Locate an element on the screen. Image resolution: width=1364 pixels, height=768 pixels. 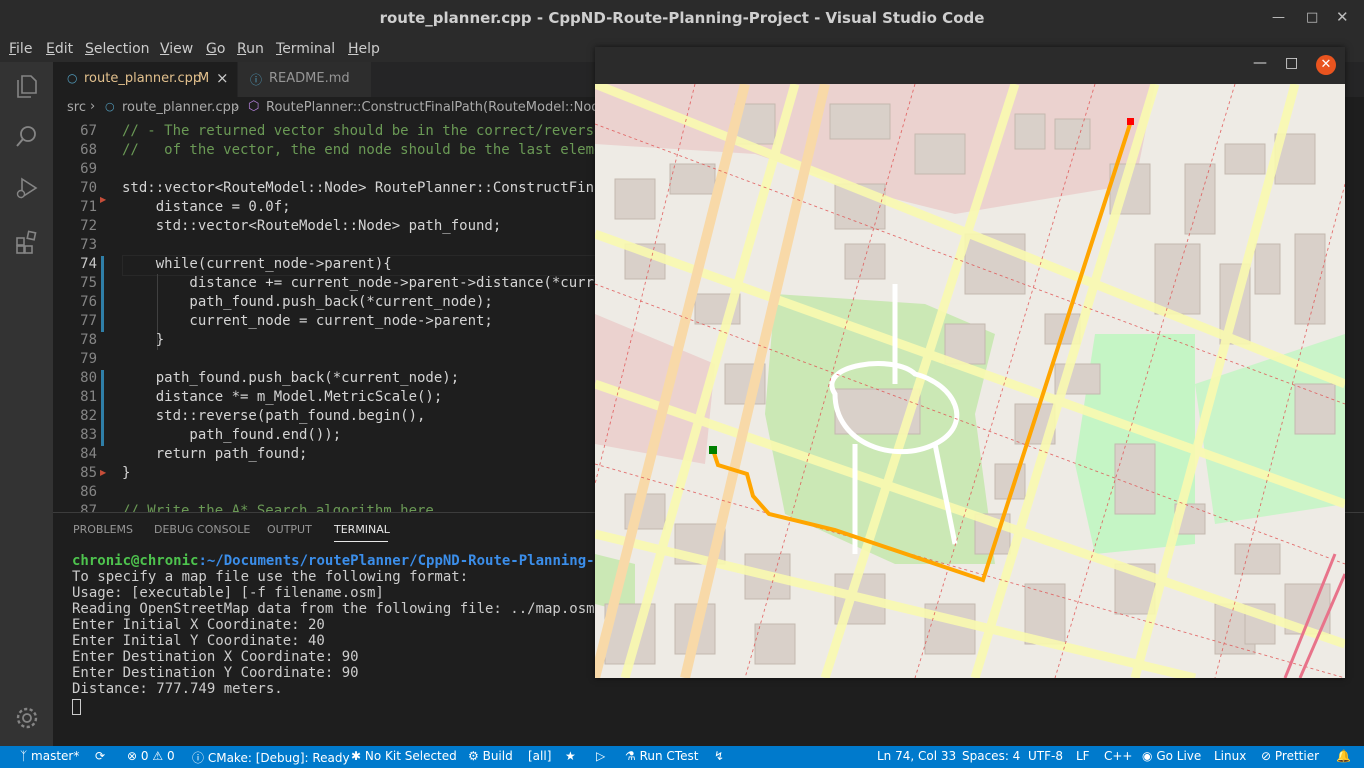
build-target: [all] is located at coordinates (539, 756).